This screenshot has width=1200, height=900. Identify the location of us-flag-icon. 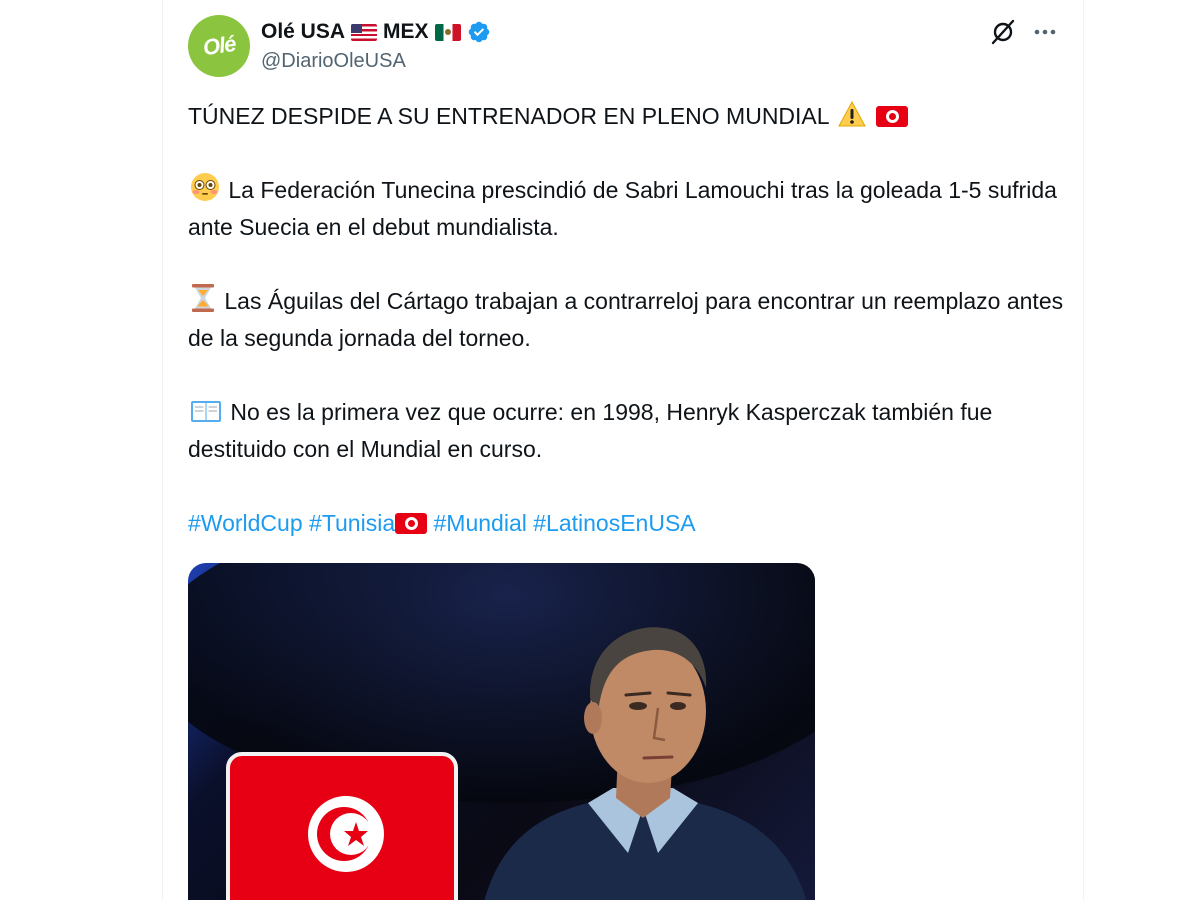
(364, 32).